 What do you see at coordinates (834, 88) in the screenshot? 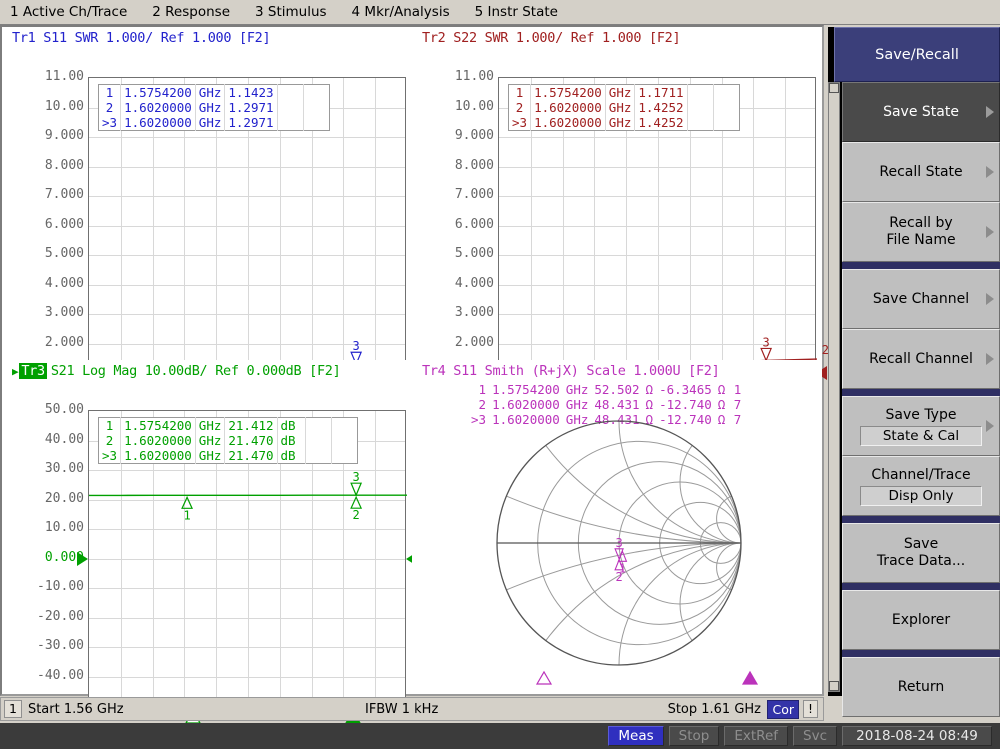
I see `scrollbar-up-arrow` at bounding box center [834, 88].